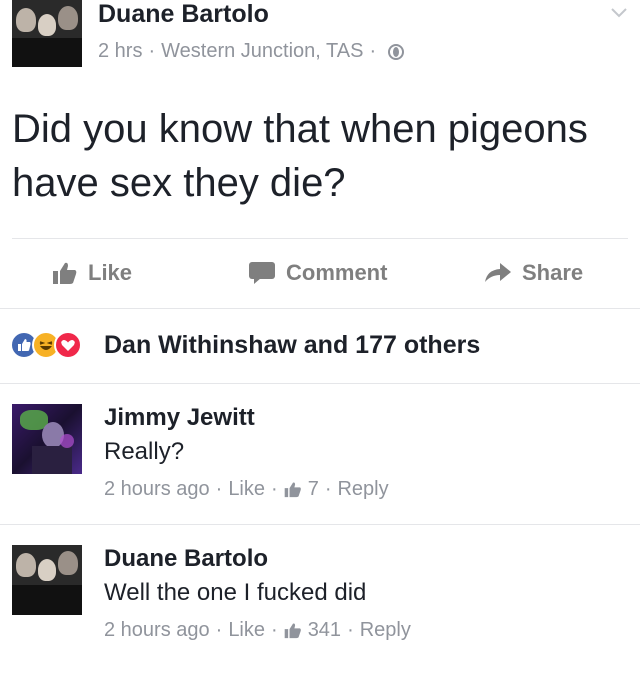 This screenshot has width=640, height=680. I want to click on globe-icon, so click(396, 51).